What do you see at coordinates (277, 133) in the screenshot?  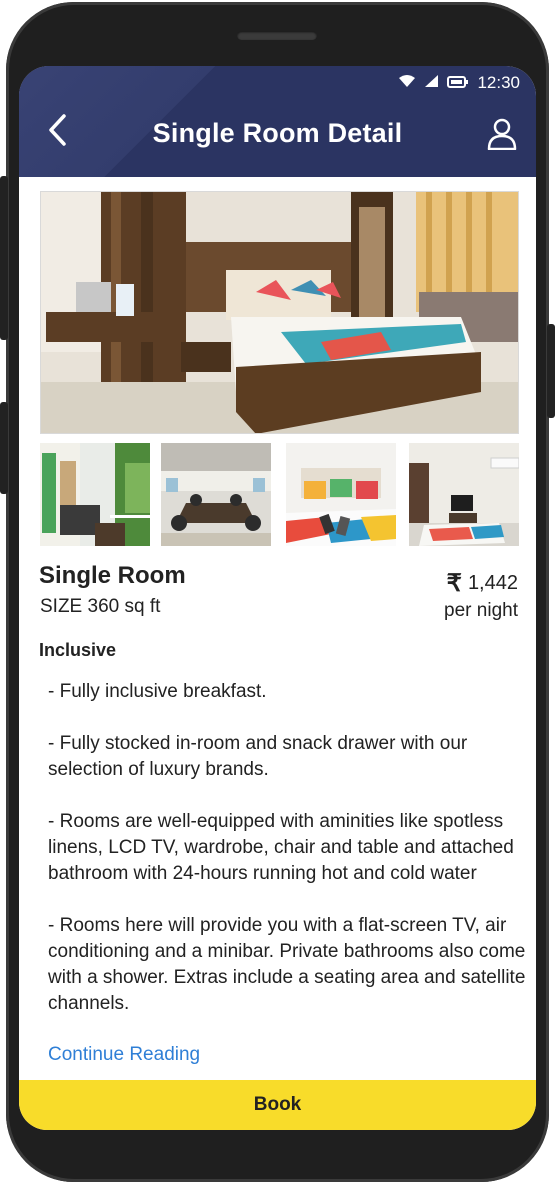 I see `page-title: Single Room Detail` at bounding box center [277, 133].